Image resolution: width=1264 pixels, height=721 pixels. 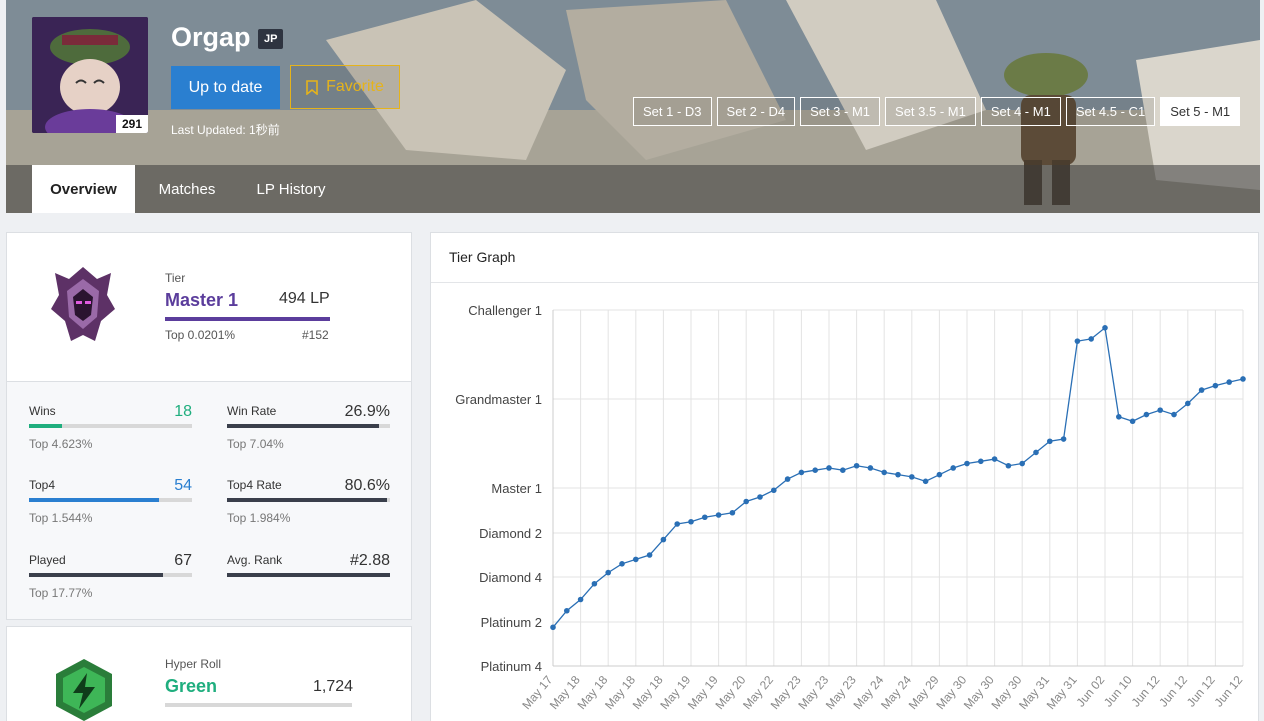 I want to click on chart-title: Tier Graph, so click(x=482, y=257).